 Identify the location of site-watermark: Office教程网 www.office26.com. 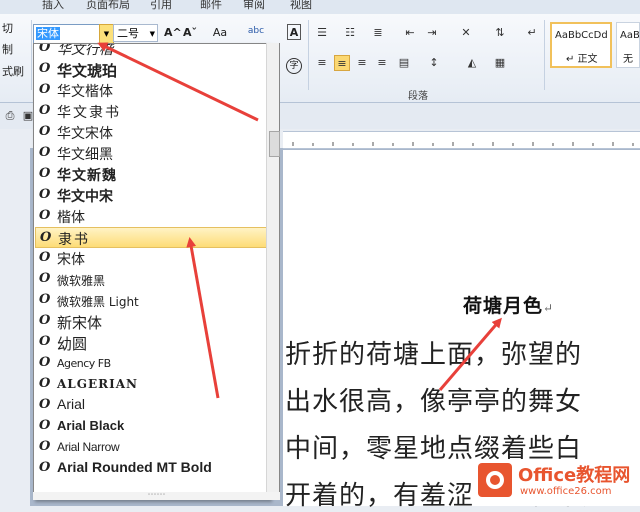
(557, 482).